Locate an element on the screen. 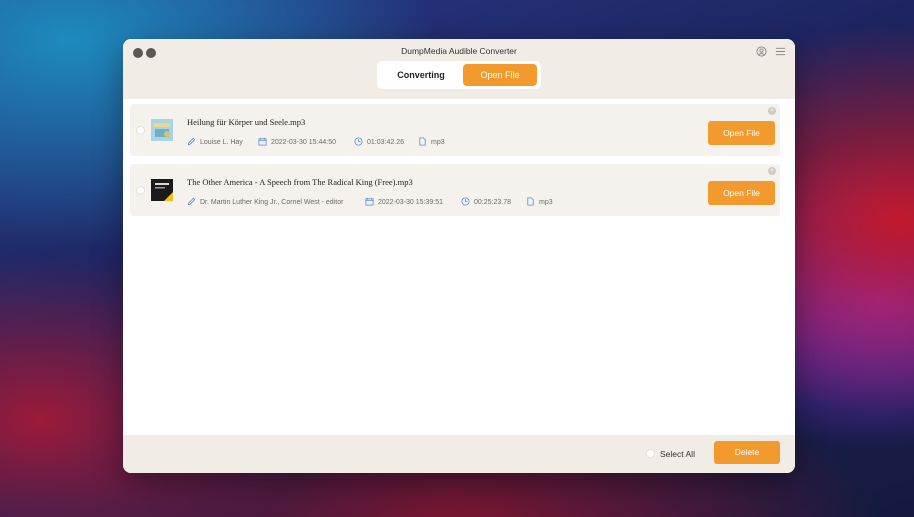  date-text: 2022-03-30 15:39:51 is located at coordinates (410, 202).